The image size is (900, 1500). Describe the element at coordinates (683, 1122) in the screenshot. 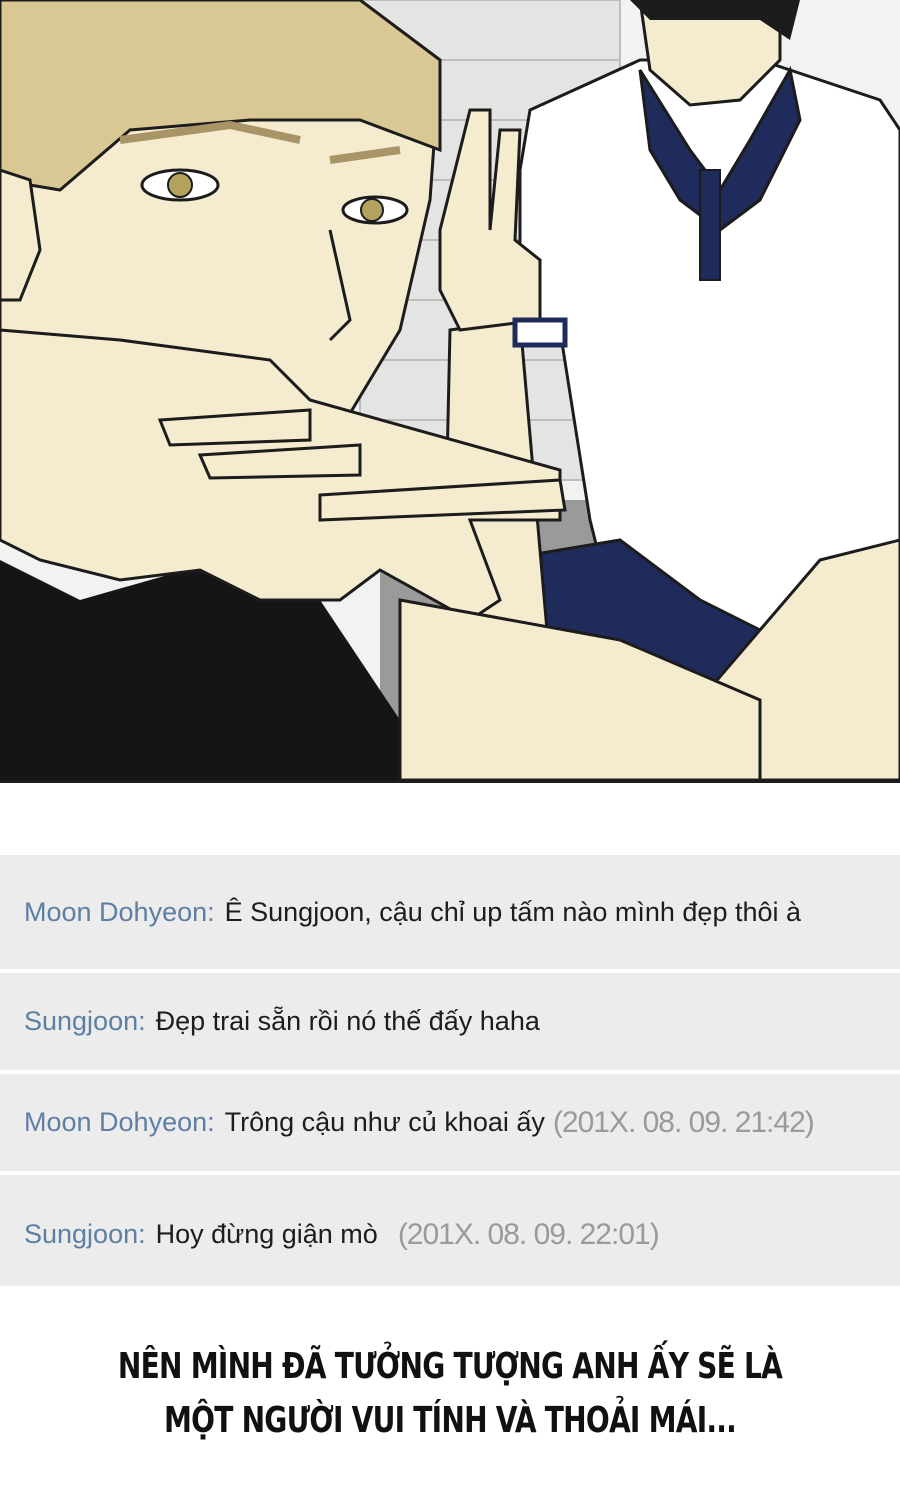

I see `comment-timestamp: (201X. 08. 09. 21:42)` at that location.